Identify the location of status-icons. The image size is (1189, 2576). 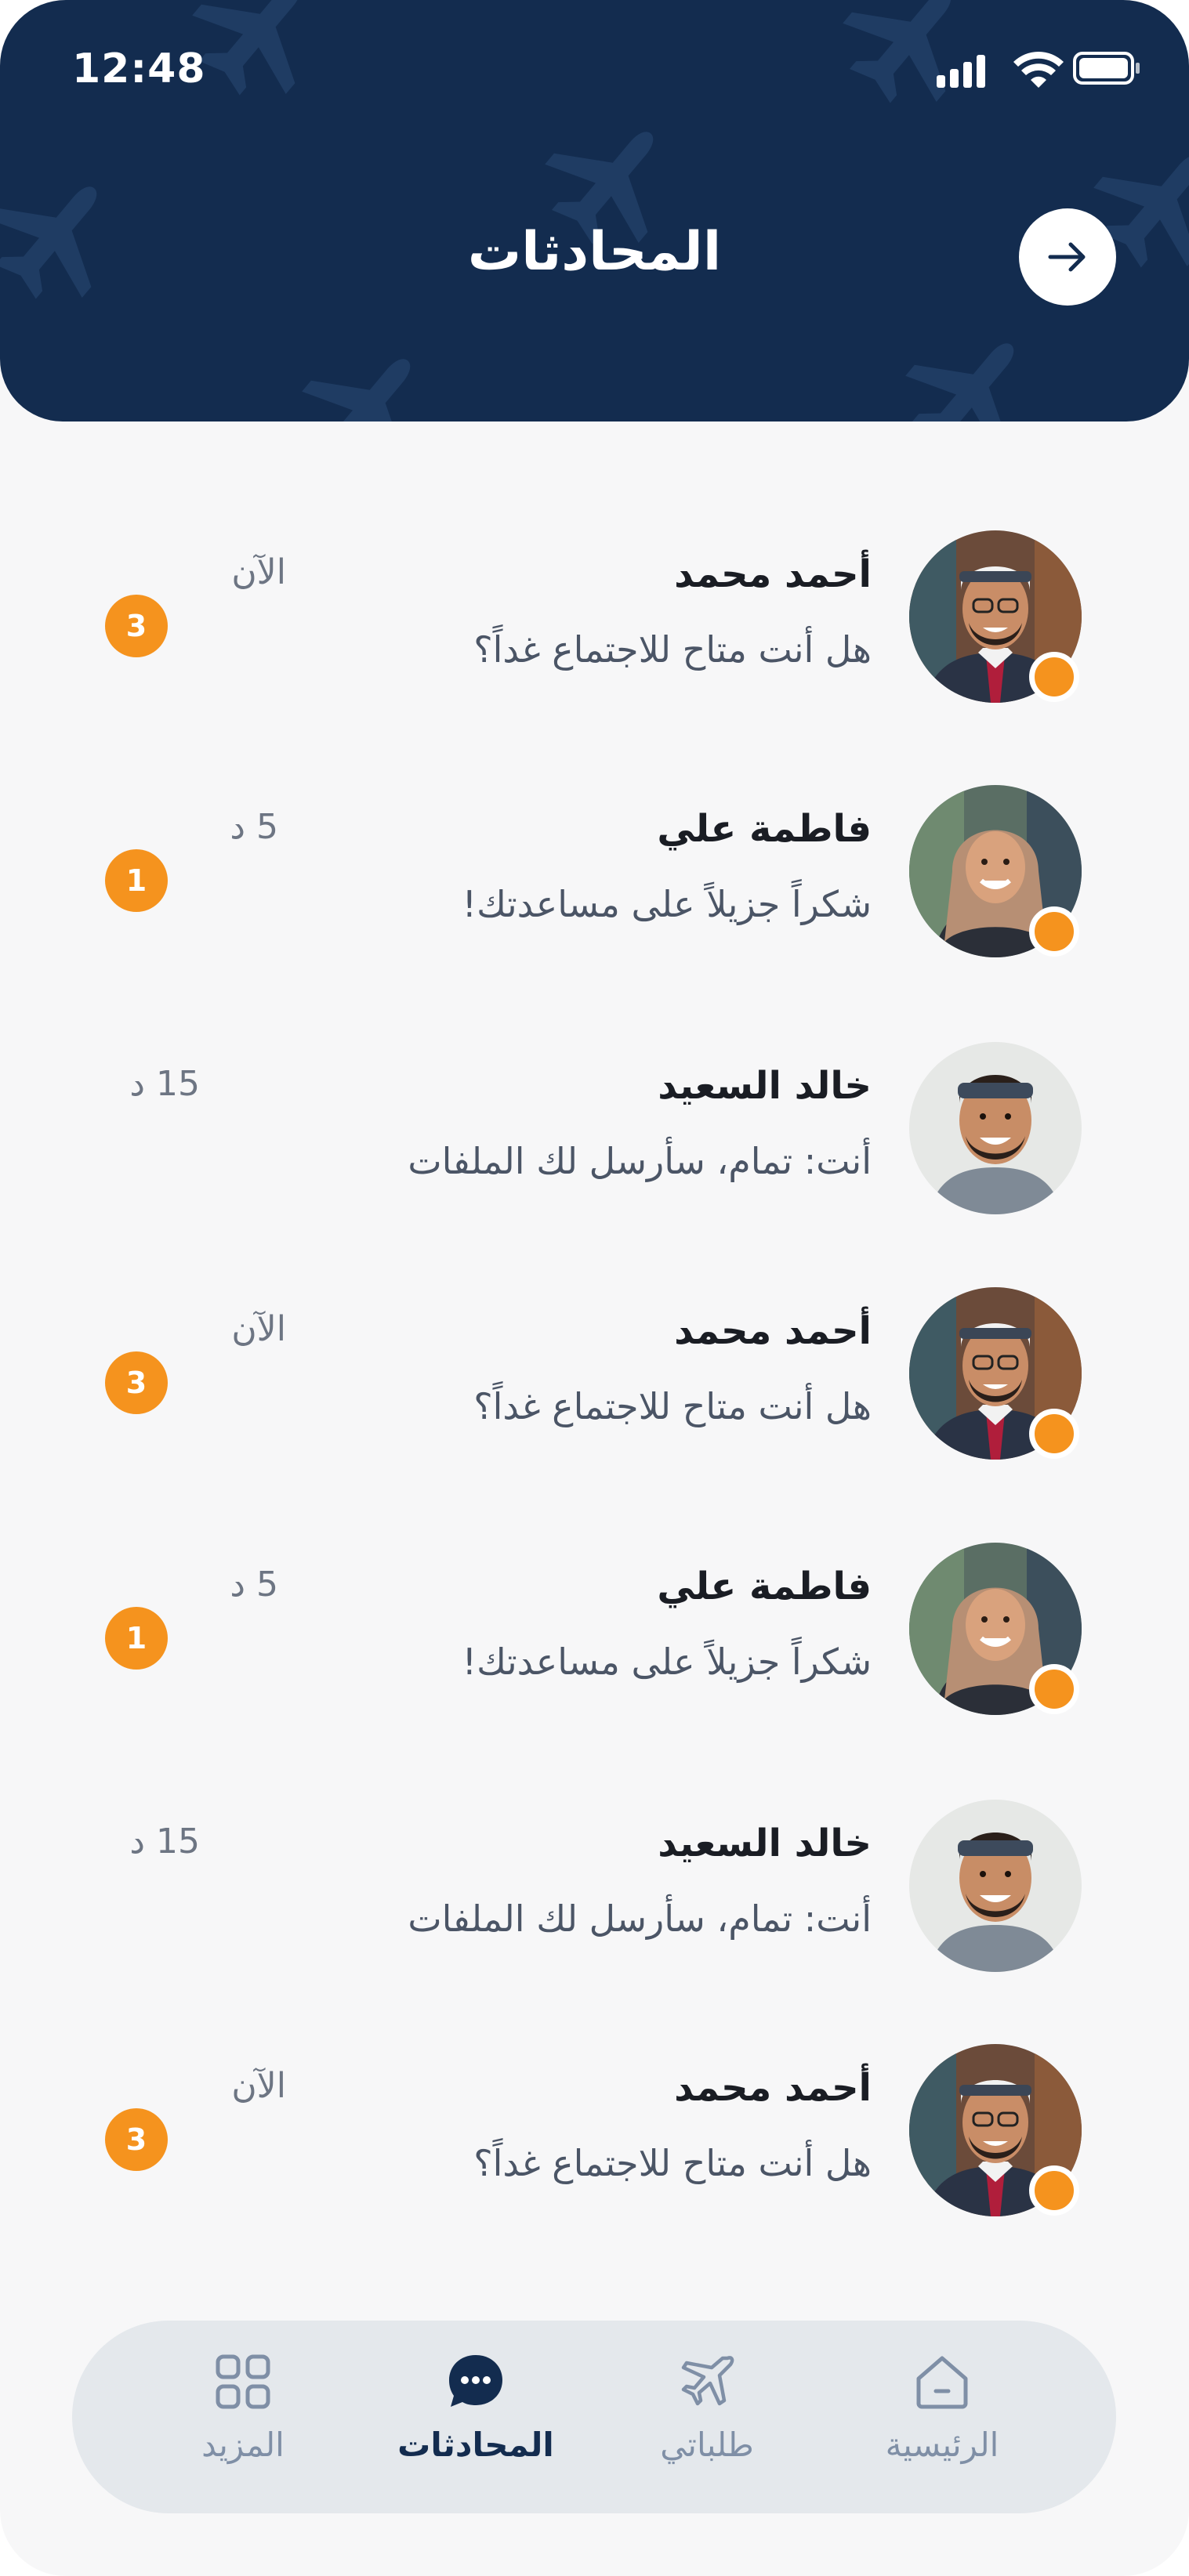
(1038, 70).